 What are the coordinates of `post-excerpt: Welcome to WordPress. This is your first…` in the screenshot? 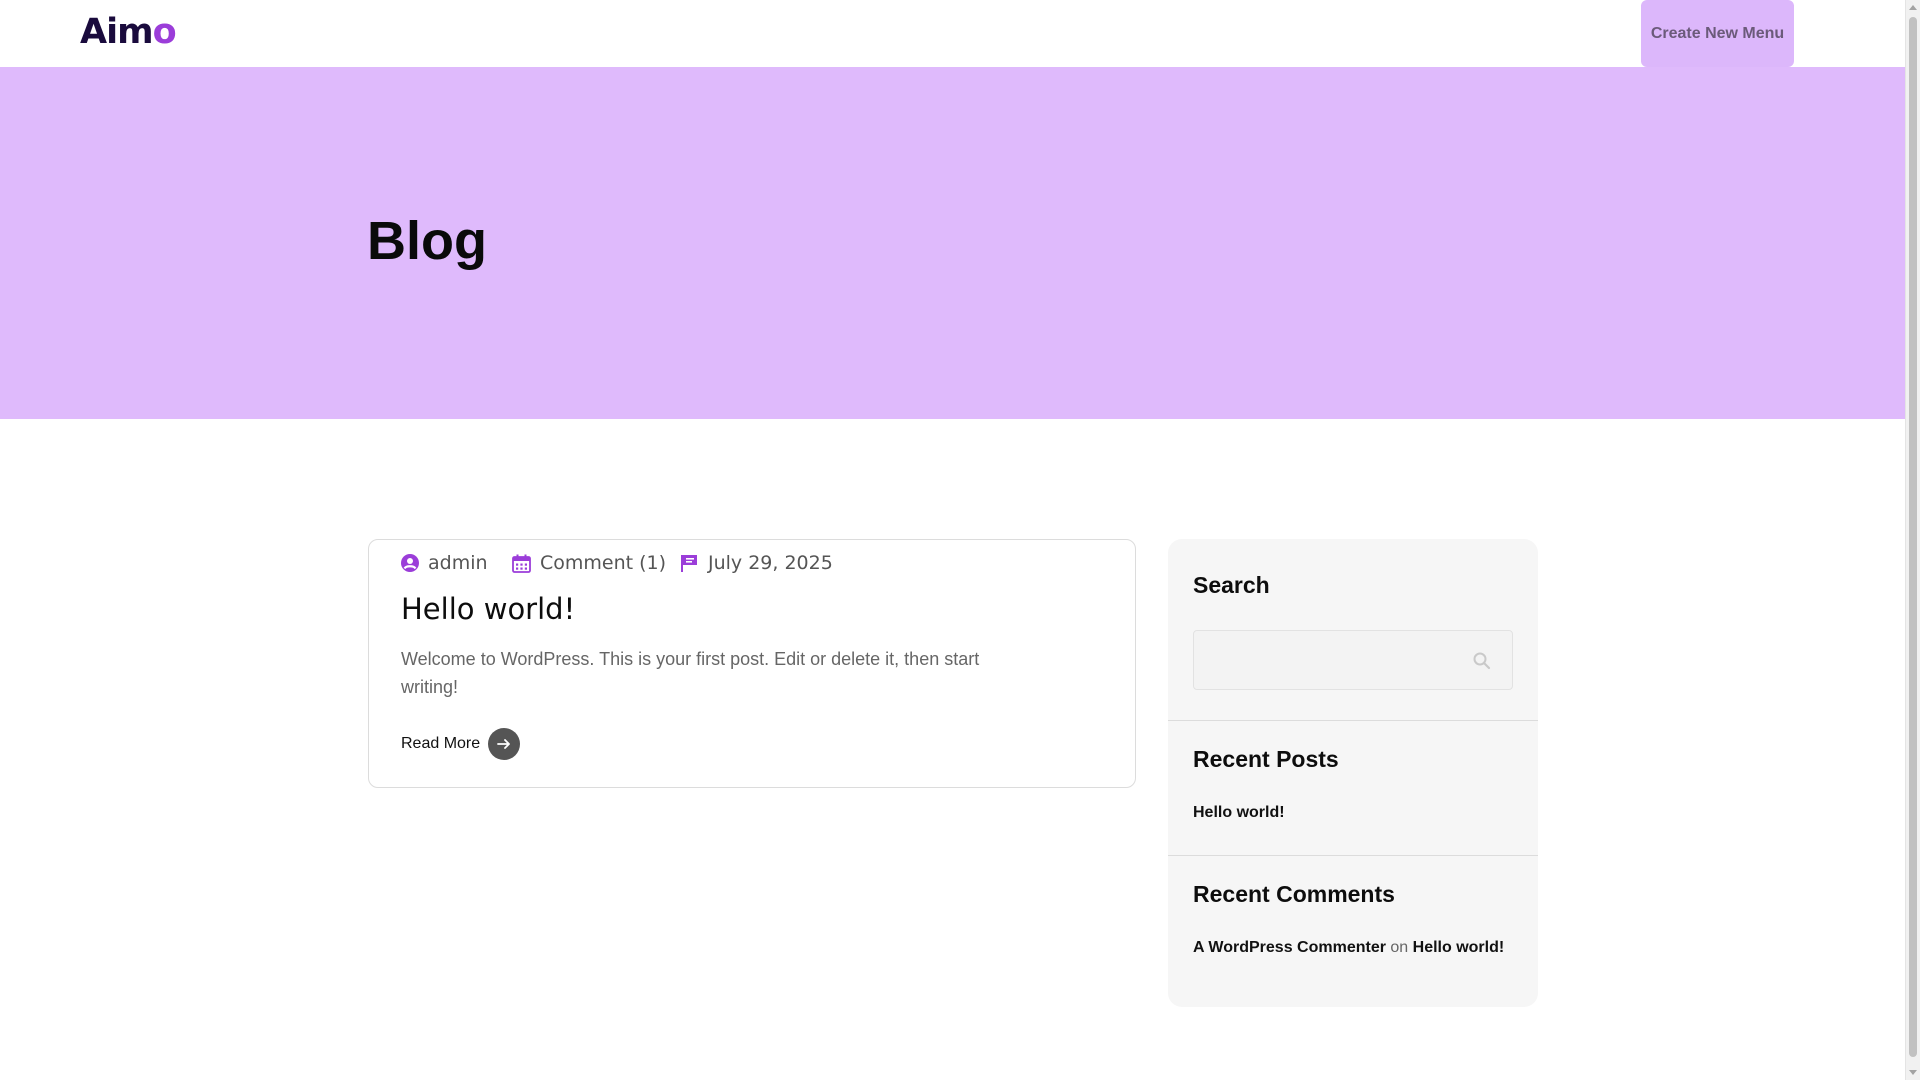 It's located at (690, 673).